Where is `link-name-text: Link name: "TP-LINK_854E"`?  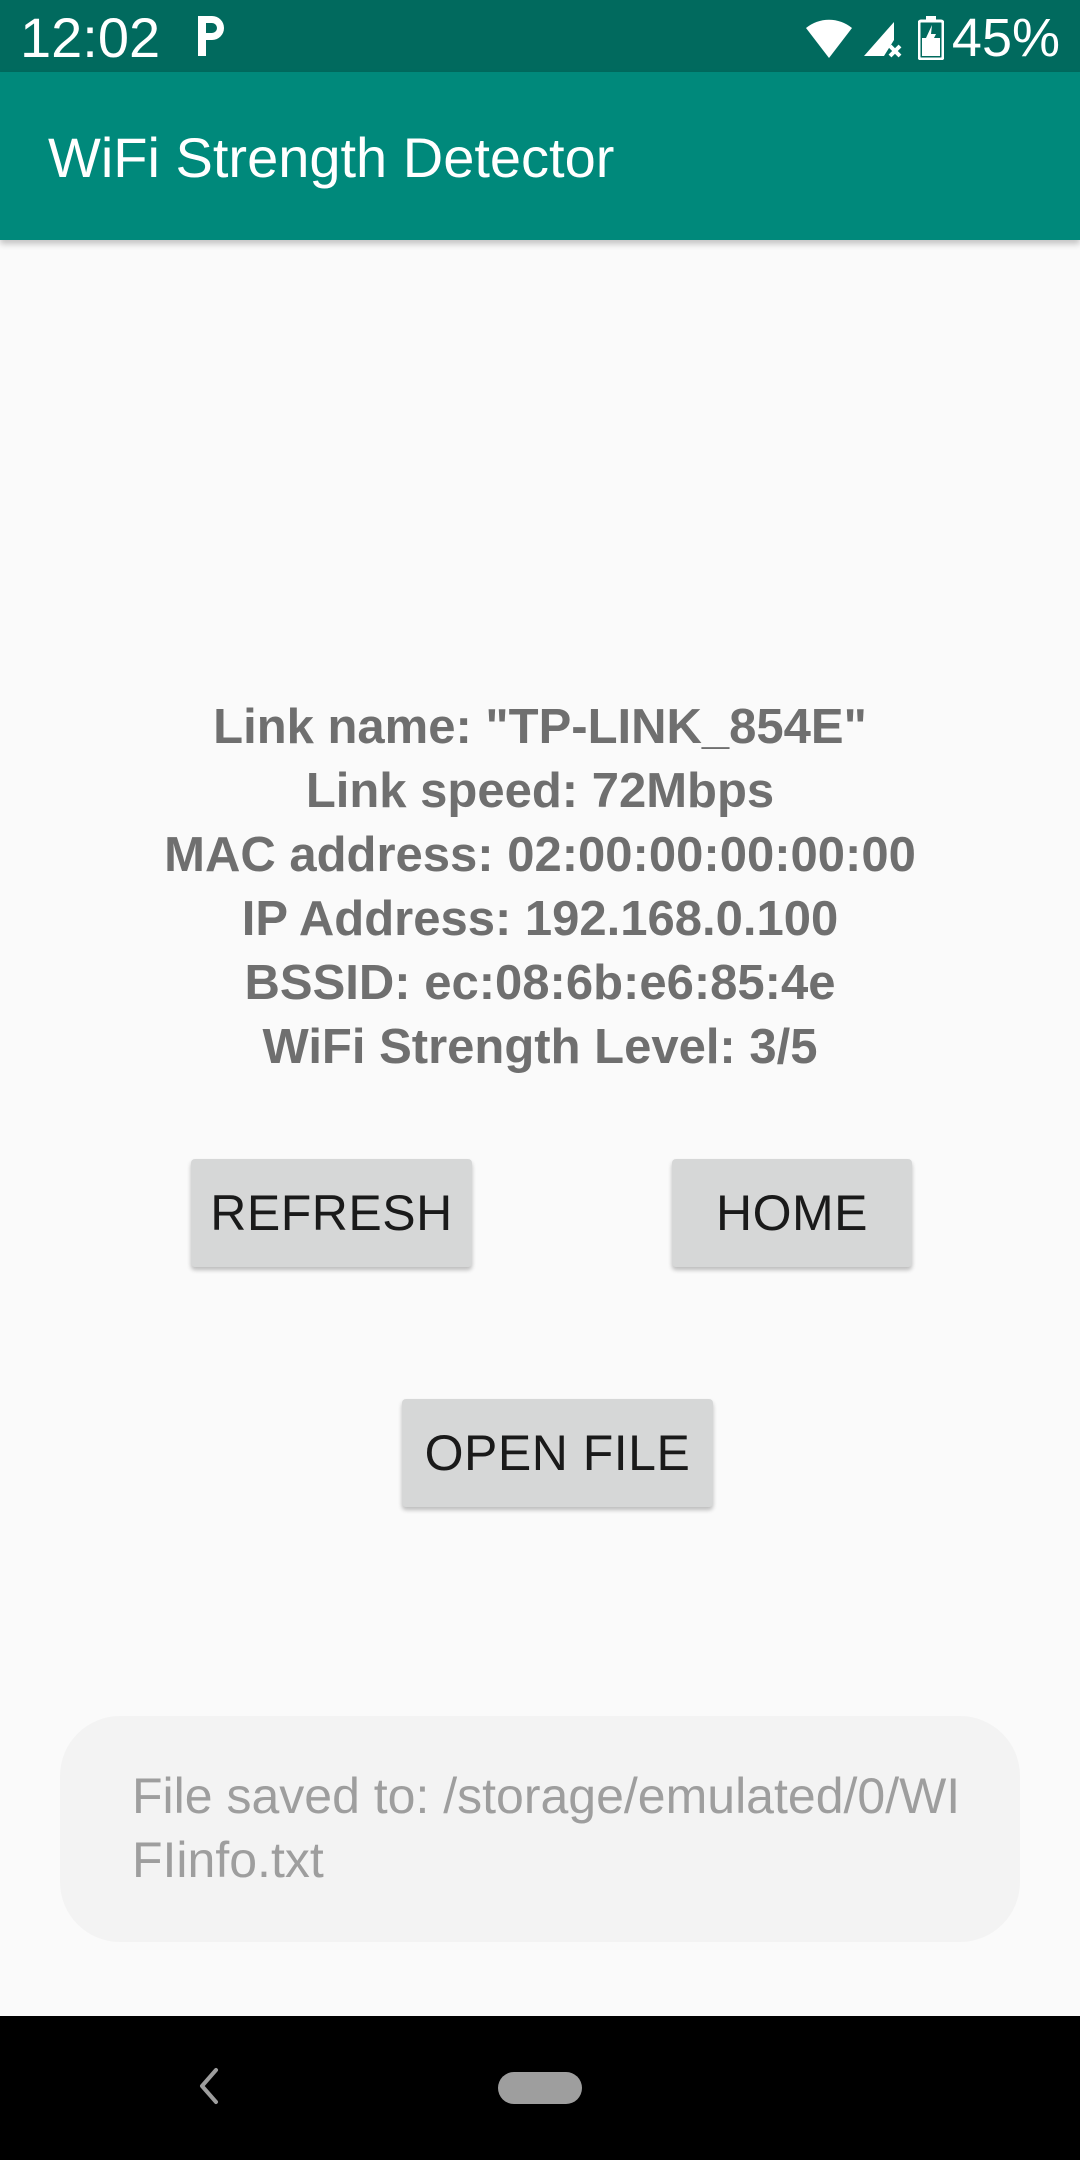 link-name-text: Link name: "TP-LINK_854E" is located at coordinates (540, 727).